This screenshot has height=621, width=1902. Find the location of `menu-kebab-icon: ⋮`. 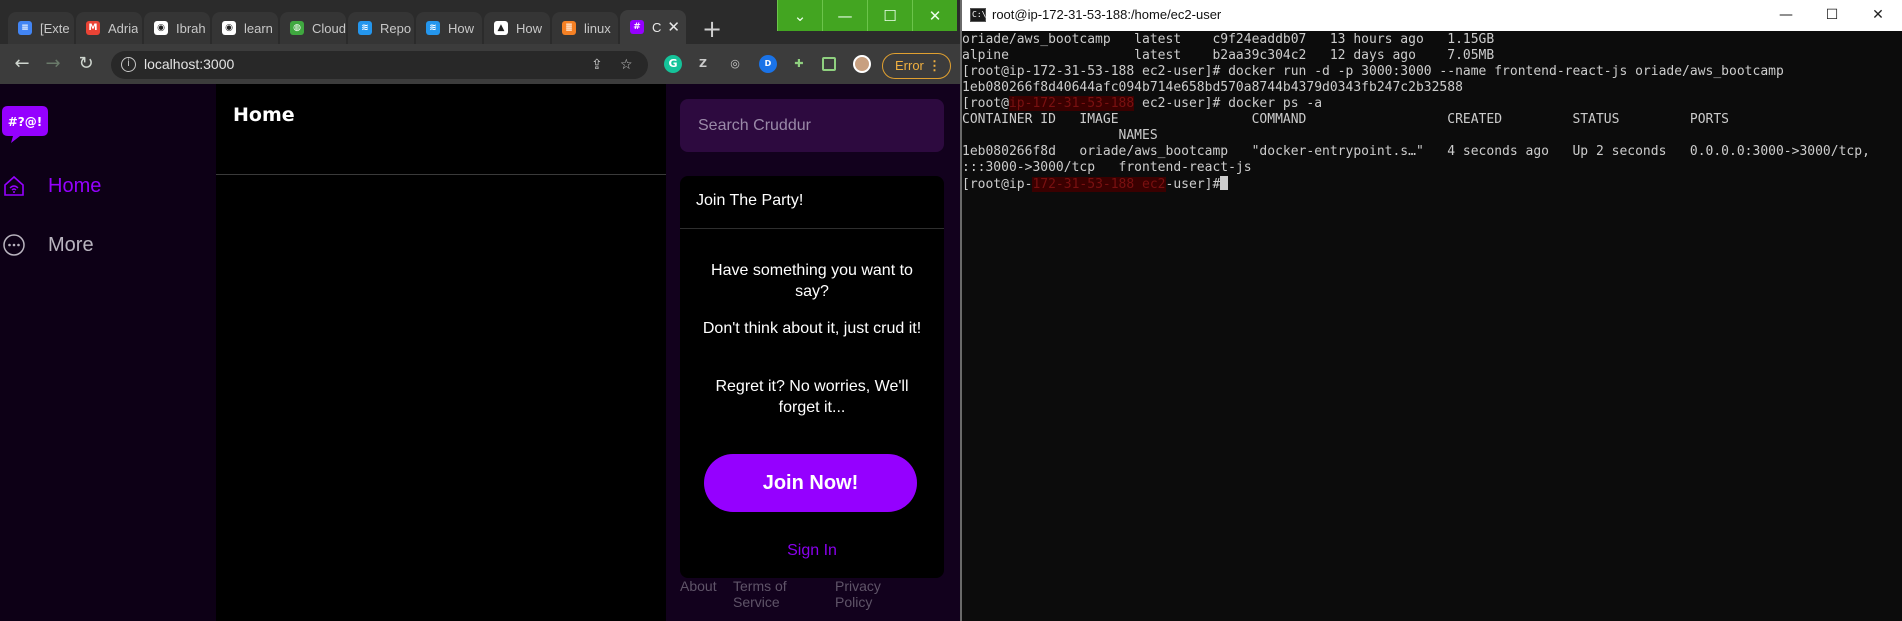

menu-kebab-icon: ⋮ is located at coordinates (934, 65).